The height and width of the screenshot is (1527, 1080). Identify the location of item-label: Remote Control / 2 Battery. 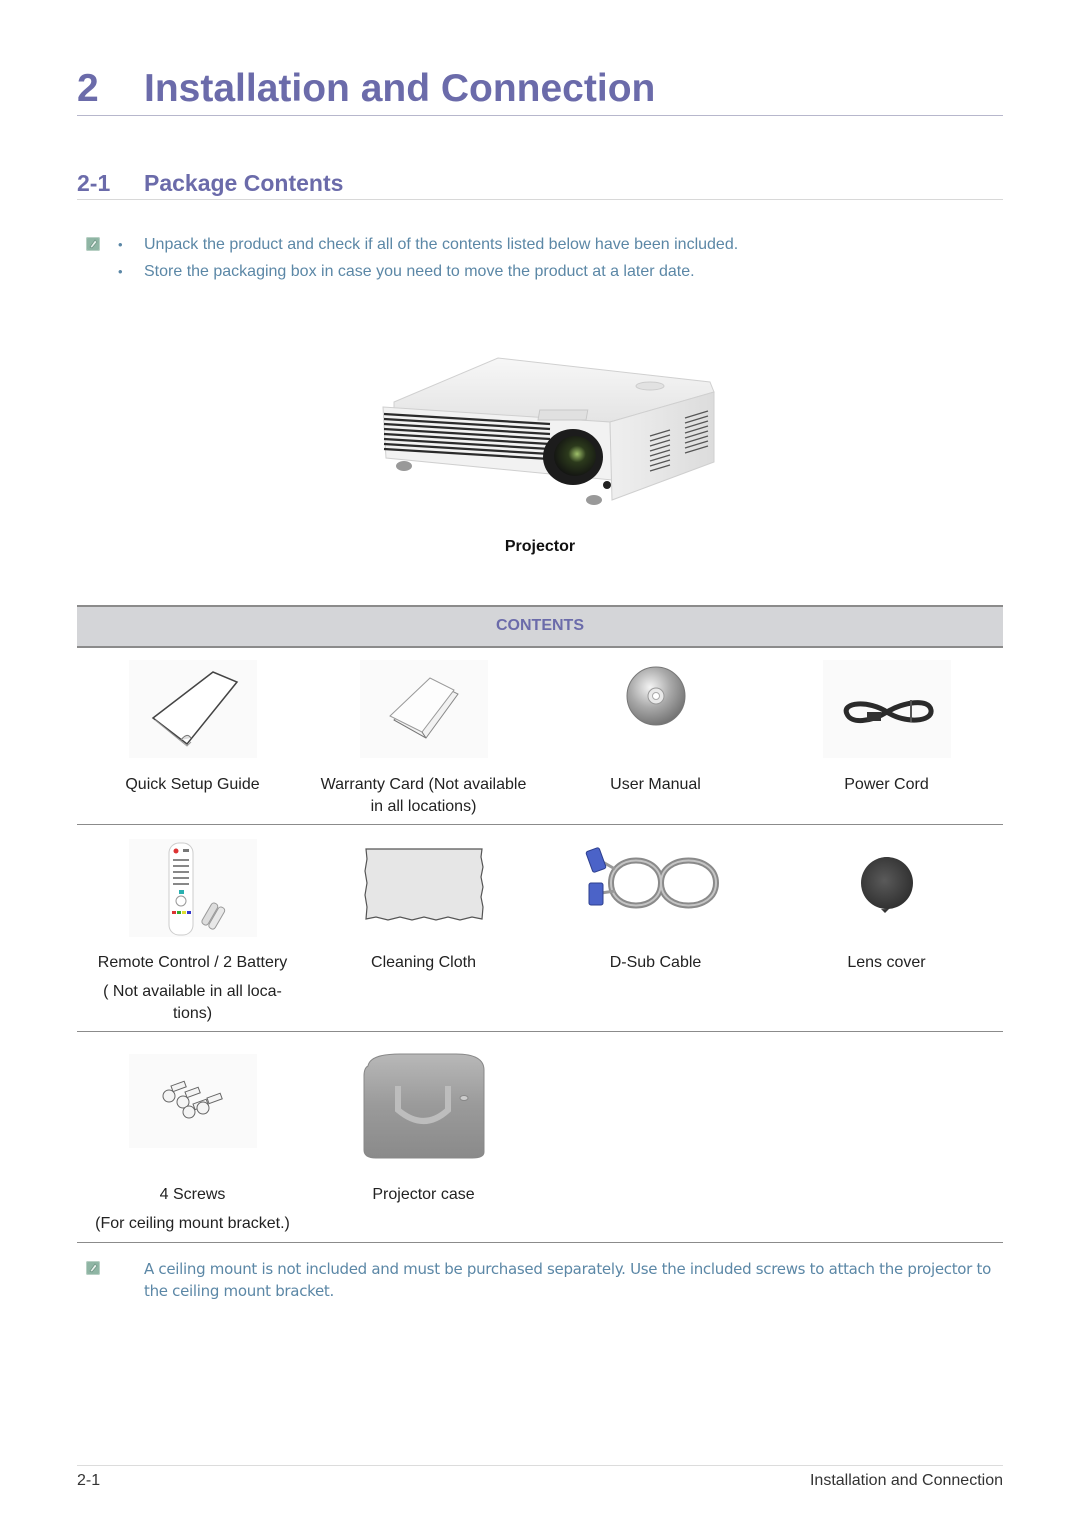
(192, 962).